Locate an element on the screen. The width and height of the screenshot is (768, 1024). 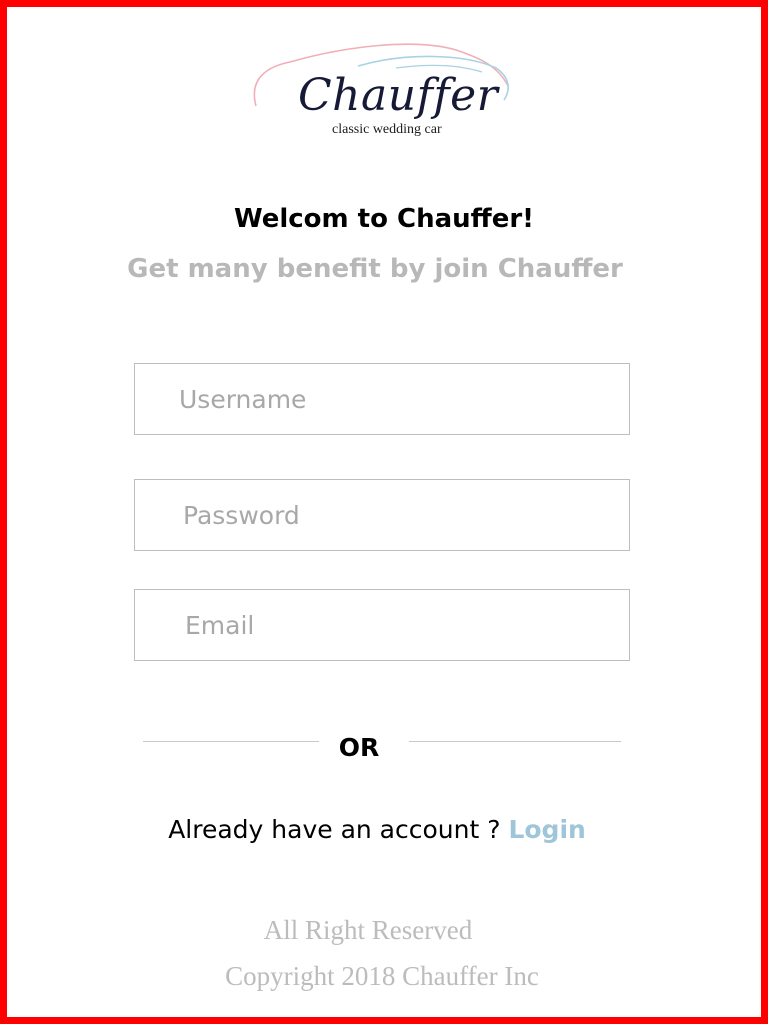
chauffer-logo: Chauffer classic wedding car is located at coordinates (381, 91).